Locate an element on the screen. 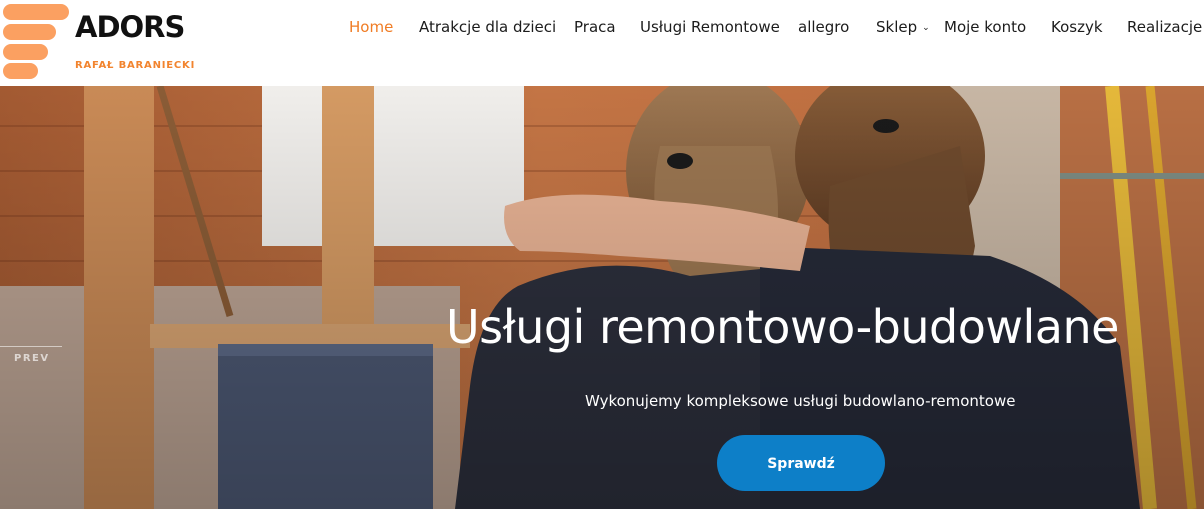 The height and width of the screenshot is (509, 1204). nav-item-home: Home is located at coordinates (371, 27).